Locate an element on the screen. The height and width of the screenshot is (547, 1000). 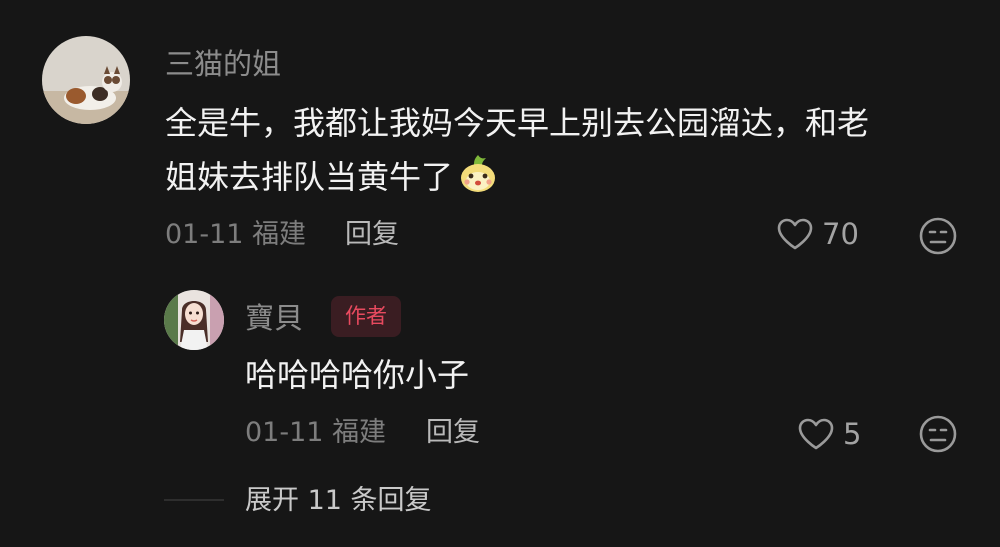
comment-reply-button: 回复 is located at coordinates (372, 235).